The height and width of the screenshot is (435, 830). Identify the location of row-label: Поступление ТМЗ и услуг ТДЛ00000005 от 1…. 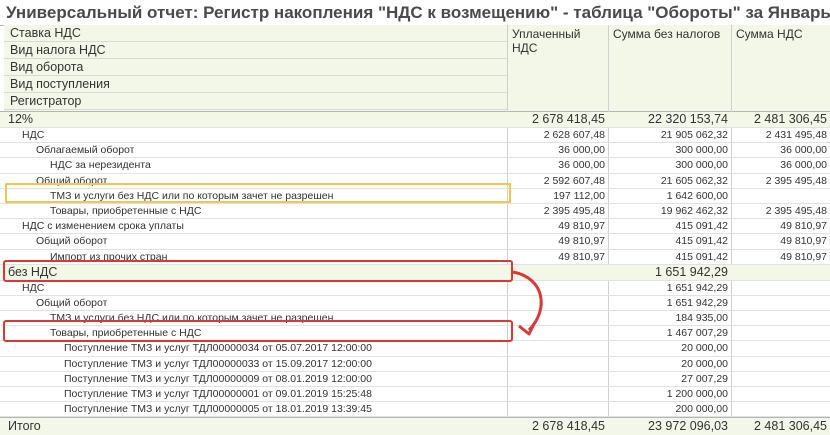
(218, 409).